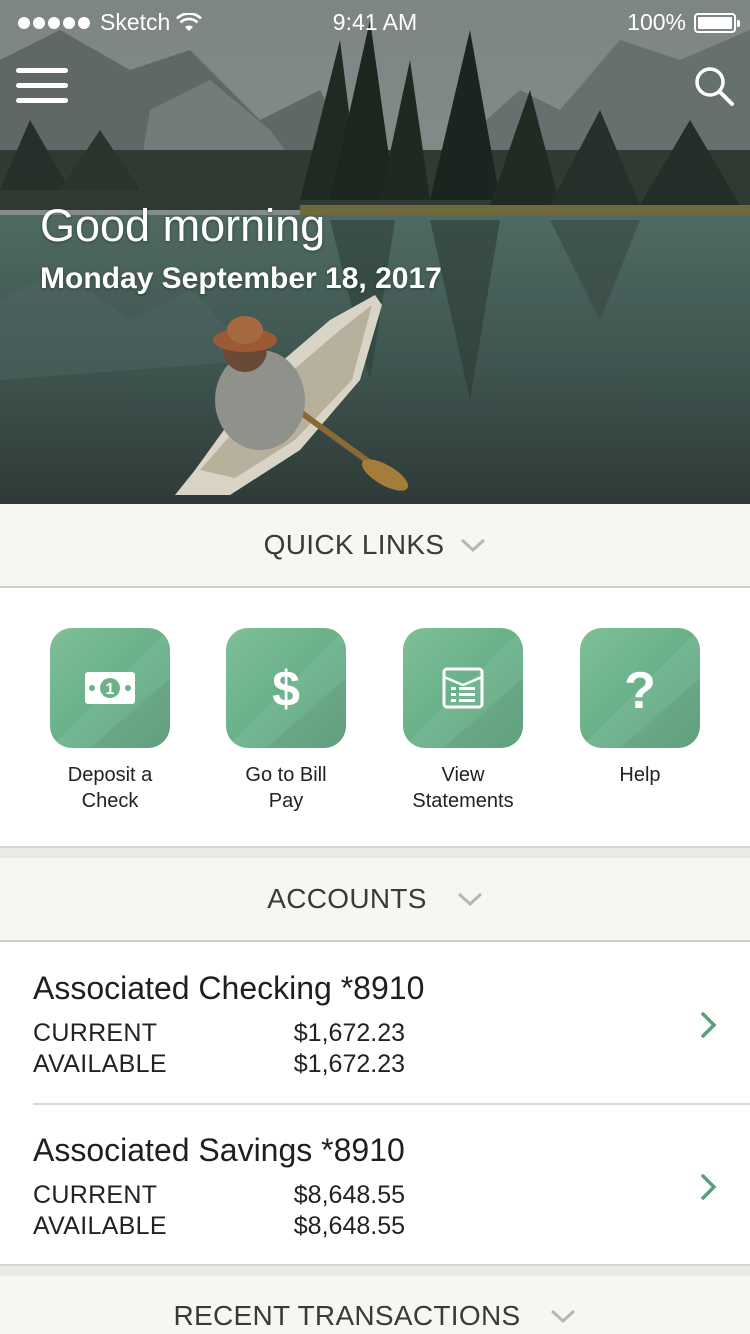 The image size is (750, 1334). Describe the element at coordinates (349, 1033) in the screenshot. I see `current-balance: $1,672.23` at that location.